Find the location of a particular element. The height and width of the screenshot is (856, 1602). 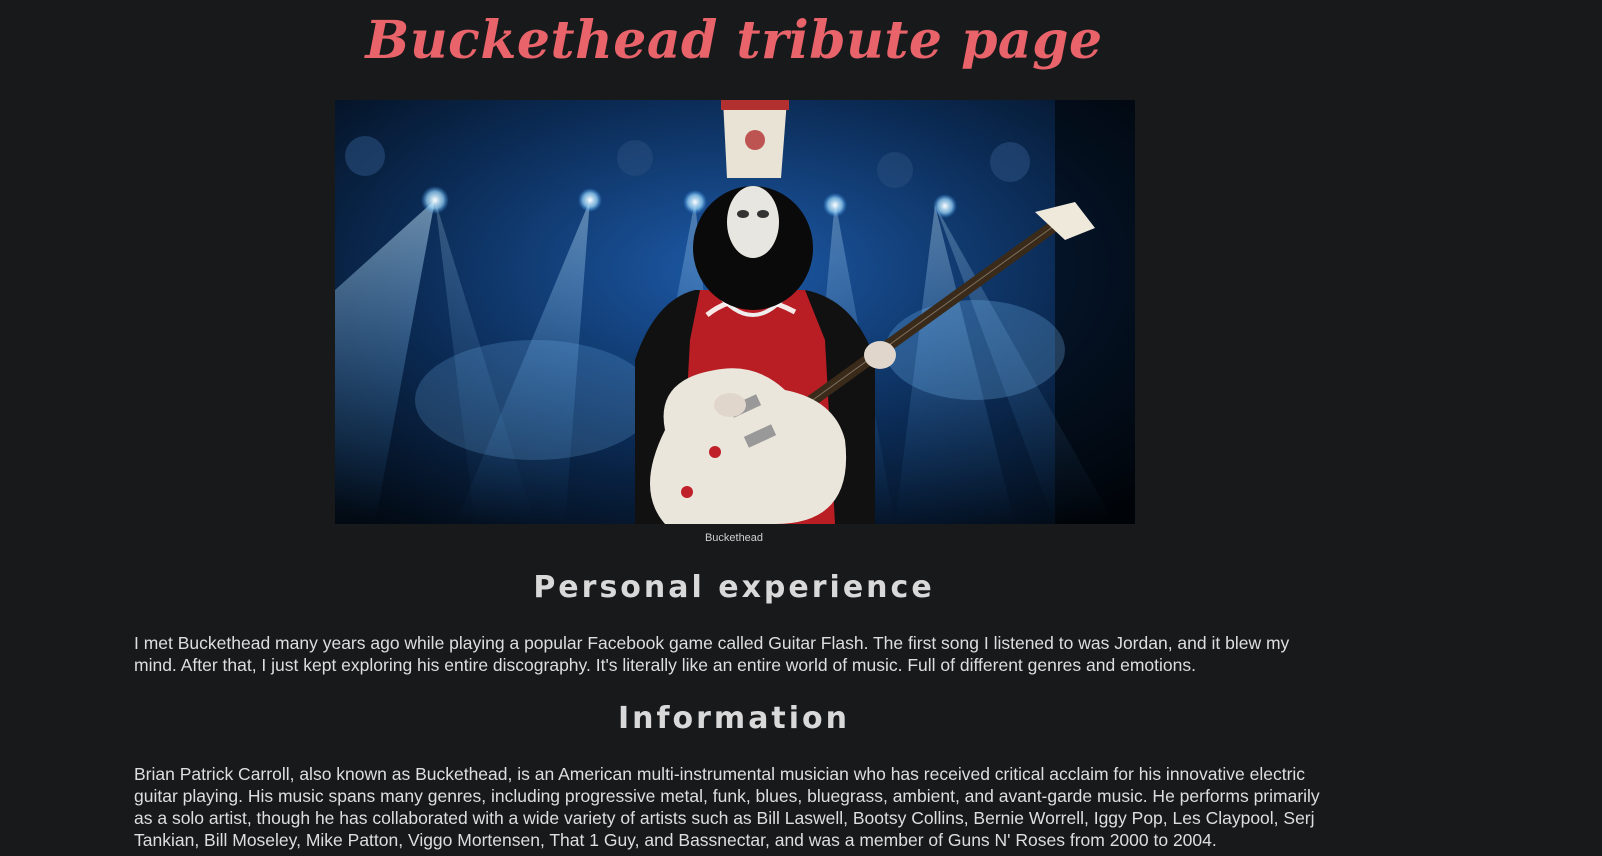

personal-experience-heading: Personal experience is located at coordinates (734, 587).